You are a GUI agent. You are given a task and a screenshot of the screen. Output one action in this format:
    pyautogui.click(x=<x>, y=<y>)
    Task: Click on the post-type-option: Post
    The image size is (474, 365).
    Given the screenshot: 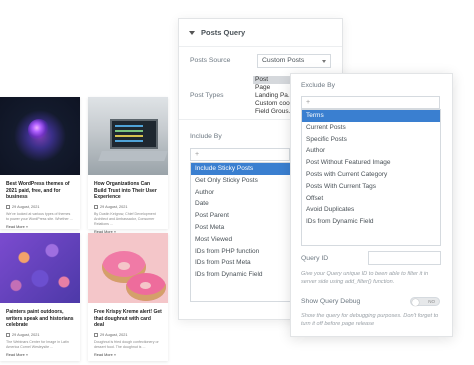 What is the action you would take?
    pyautogui.click(x=272, y=80)
    